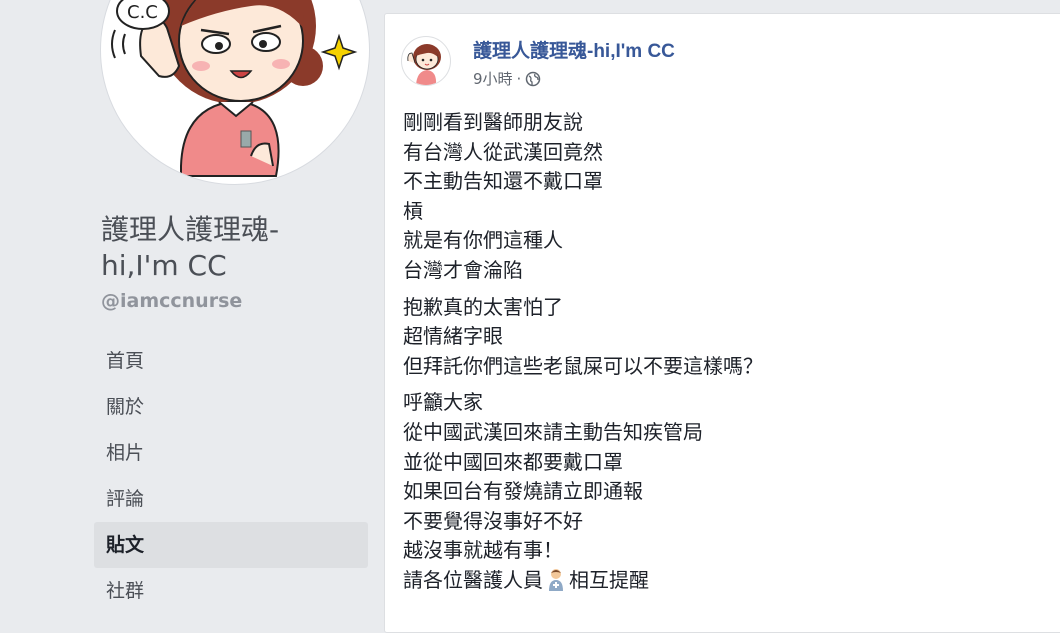  I want to click on post-line: 台灣才會淪陷, so click(463, 269).